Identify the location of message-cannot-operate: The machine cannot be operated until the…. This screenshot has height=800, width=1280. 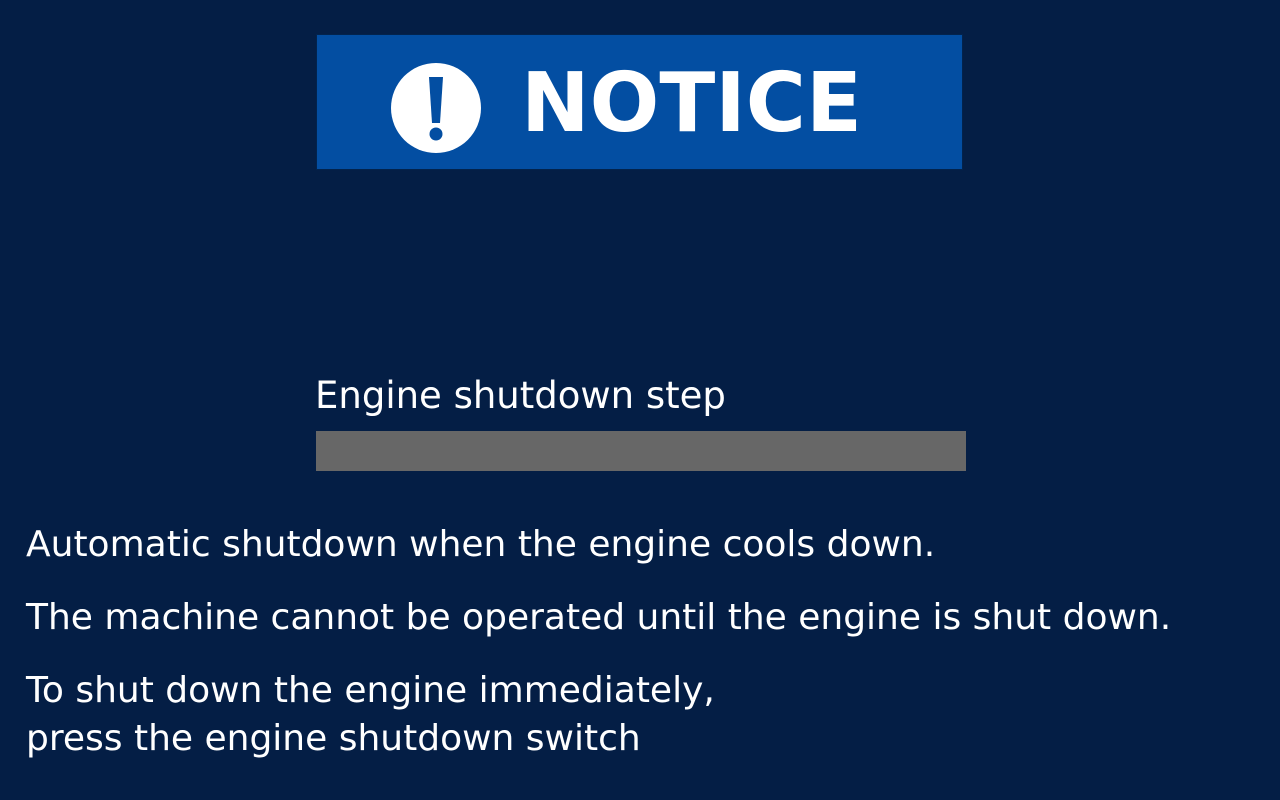
(599, 617).